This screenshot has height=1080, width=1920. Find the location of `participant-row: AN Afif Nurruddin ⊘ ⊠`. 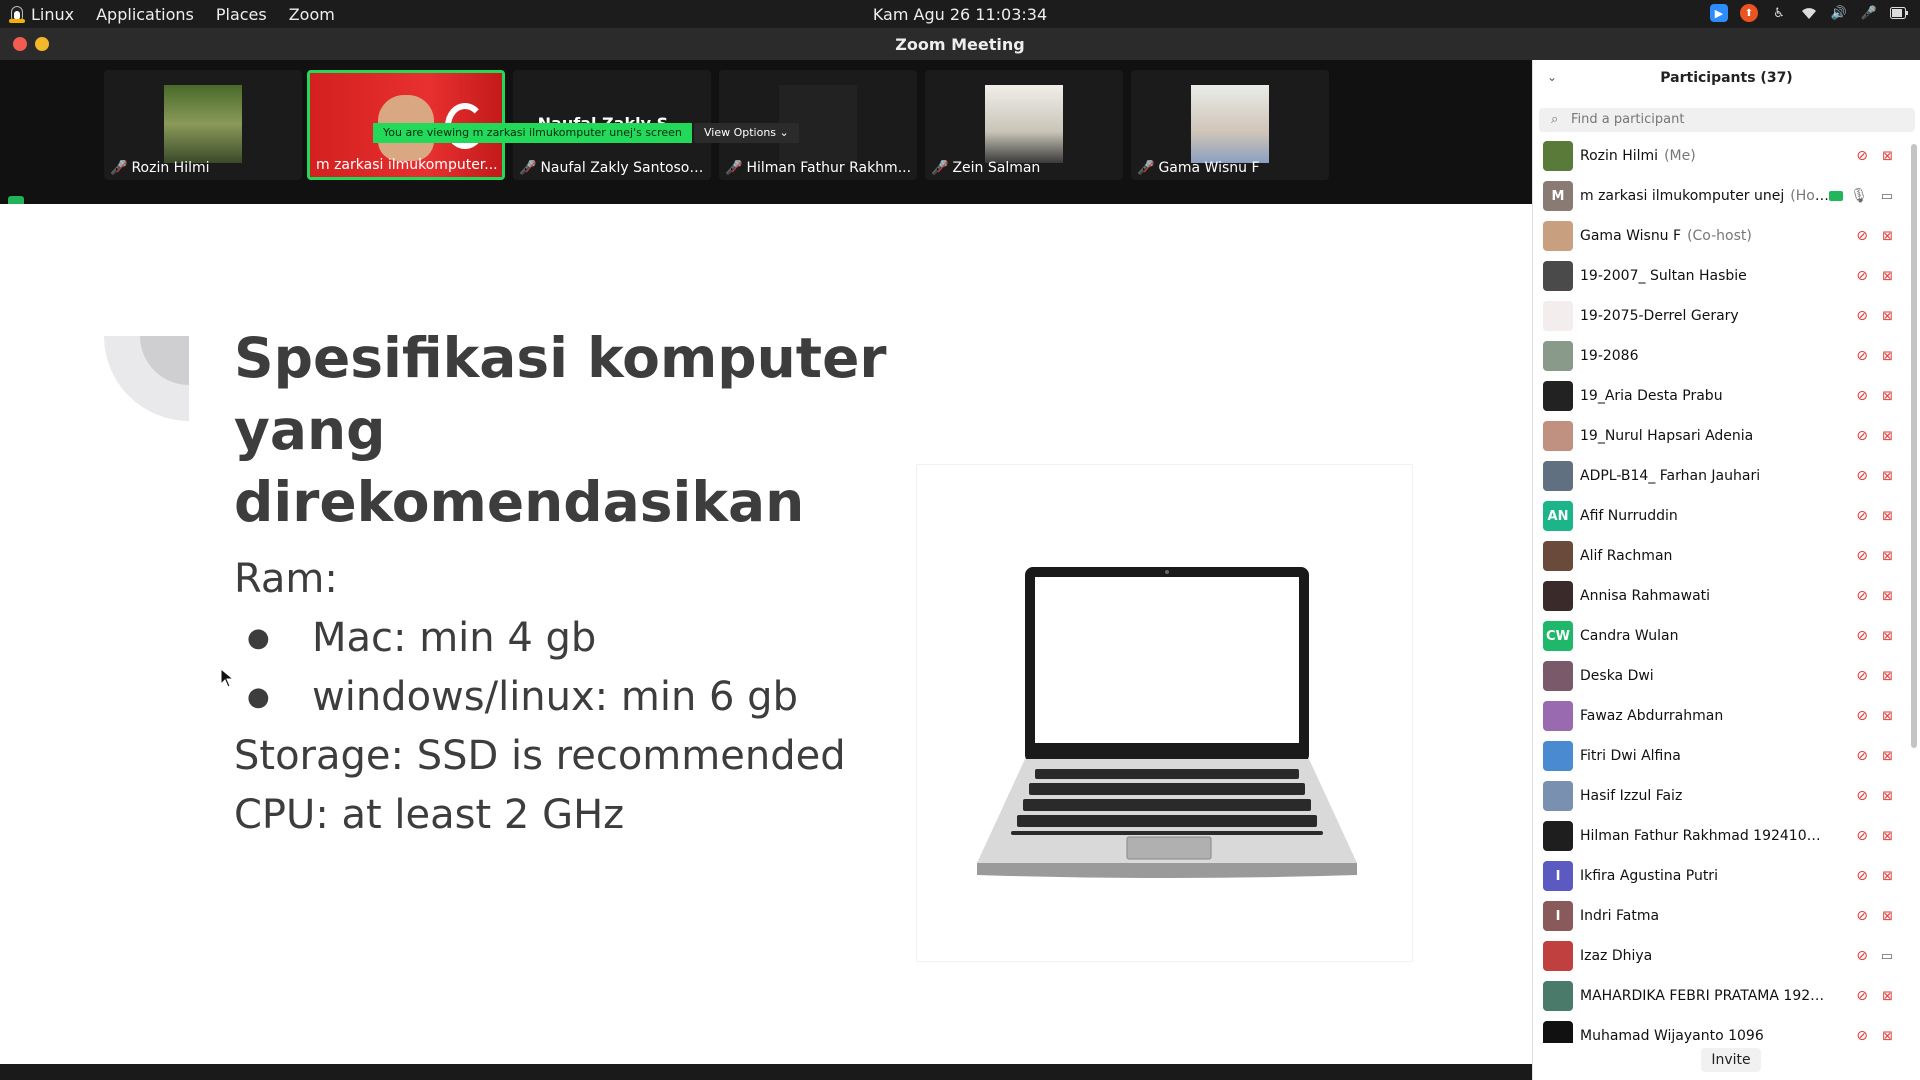

participant-row: AN Afif Nurruddin ⊘ ⊠ is located at coordinates (1717, 516).